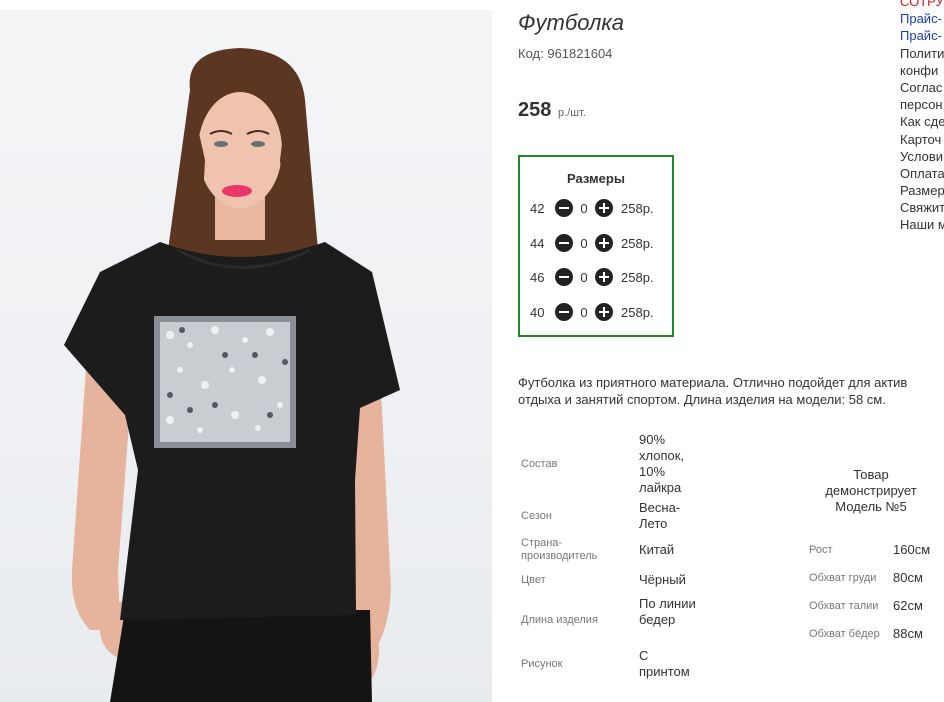 Image resolution: width=944 pixels, height=702 pixels. Describe the element at coordinates (660, 515) in the screenshot. I see `spec-value: Весна-Лето` at that location.